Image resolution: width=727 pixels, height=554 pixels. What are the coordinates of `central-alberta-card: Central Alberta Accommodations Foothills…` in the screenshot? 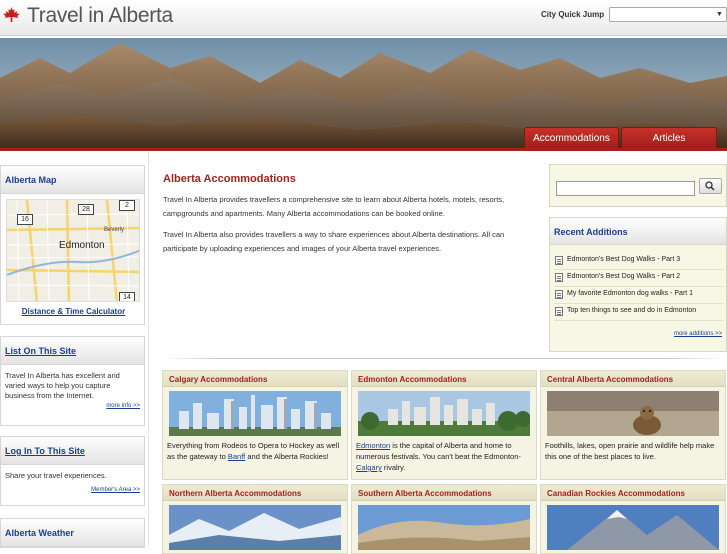 It's located at (633, 425).